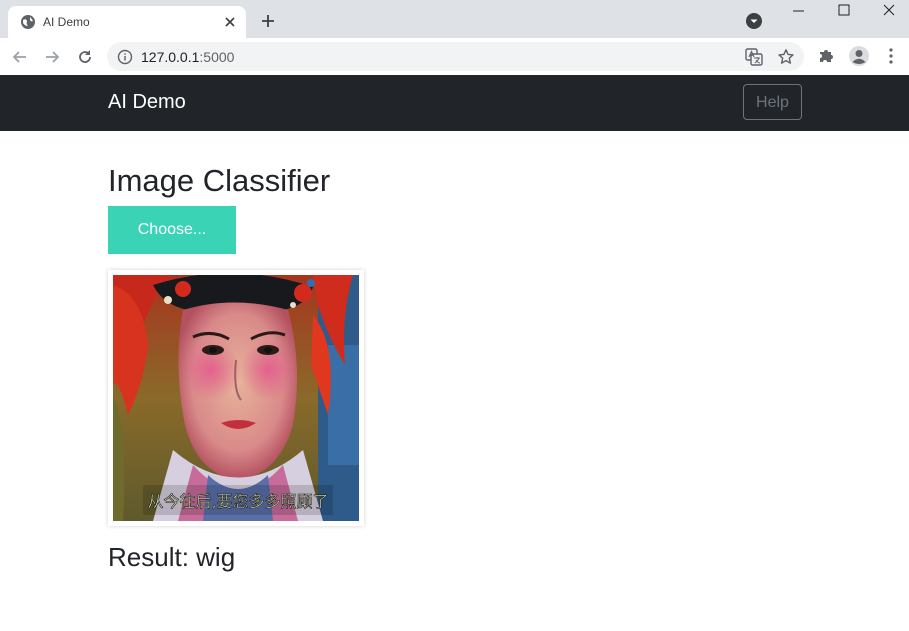  I want to click on profile-icon, so click(859, 56).